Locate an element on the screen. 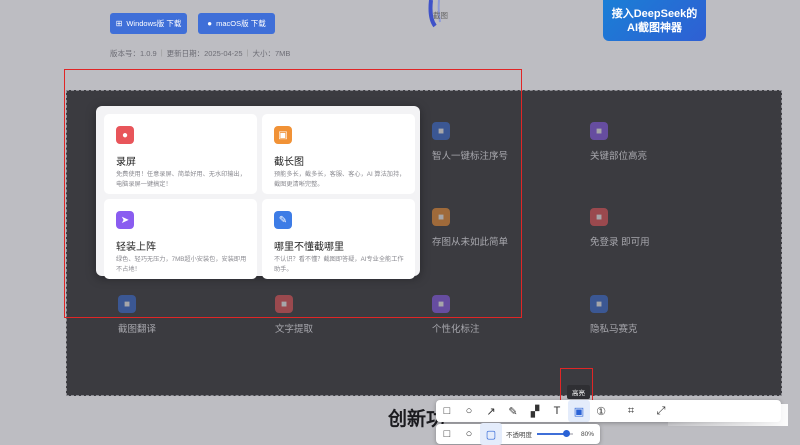 Image resolution: width=800 pixels, height=445 pixels. number-icon: ① is located at coordinates (601, 411).